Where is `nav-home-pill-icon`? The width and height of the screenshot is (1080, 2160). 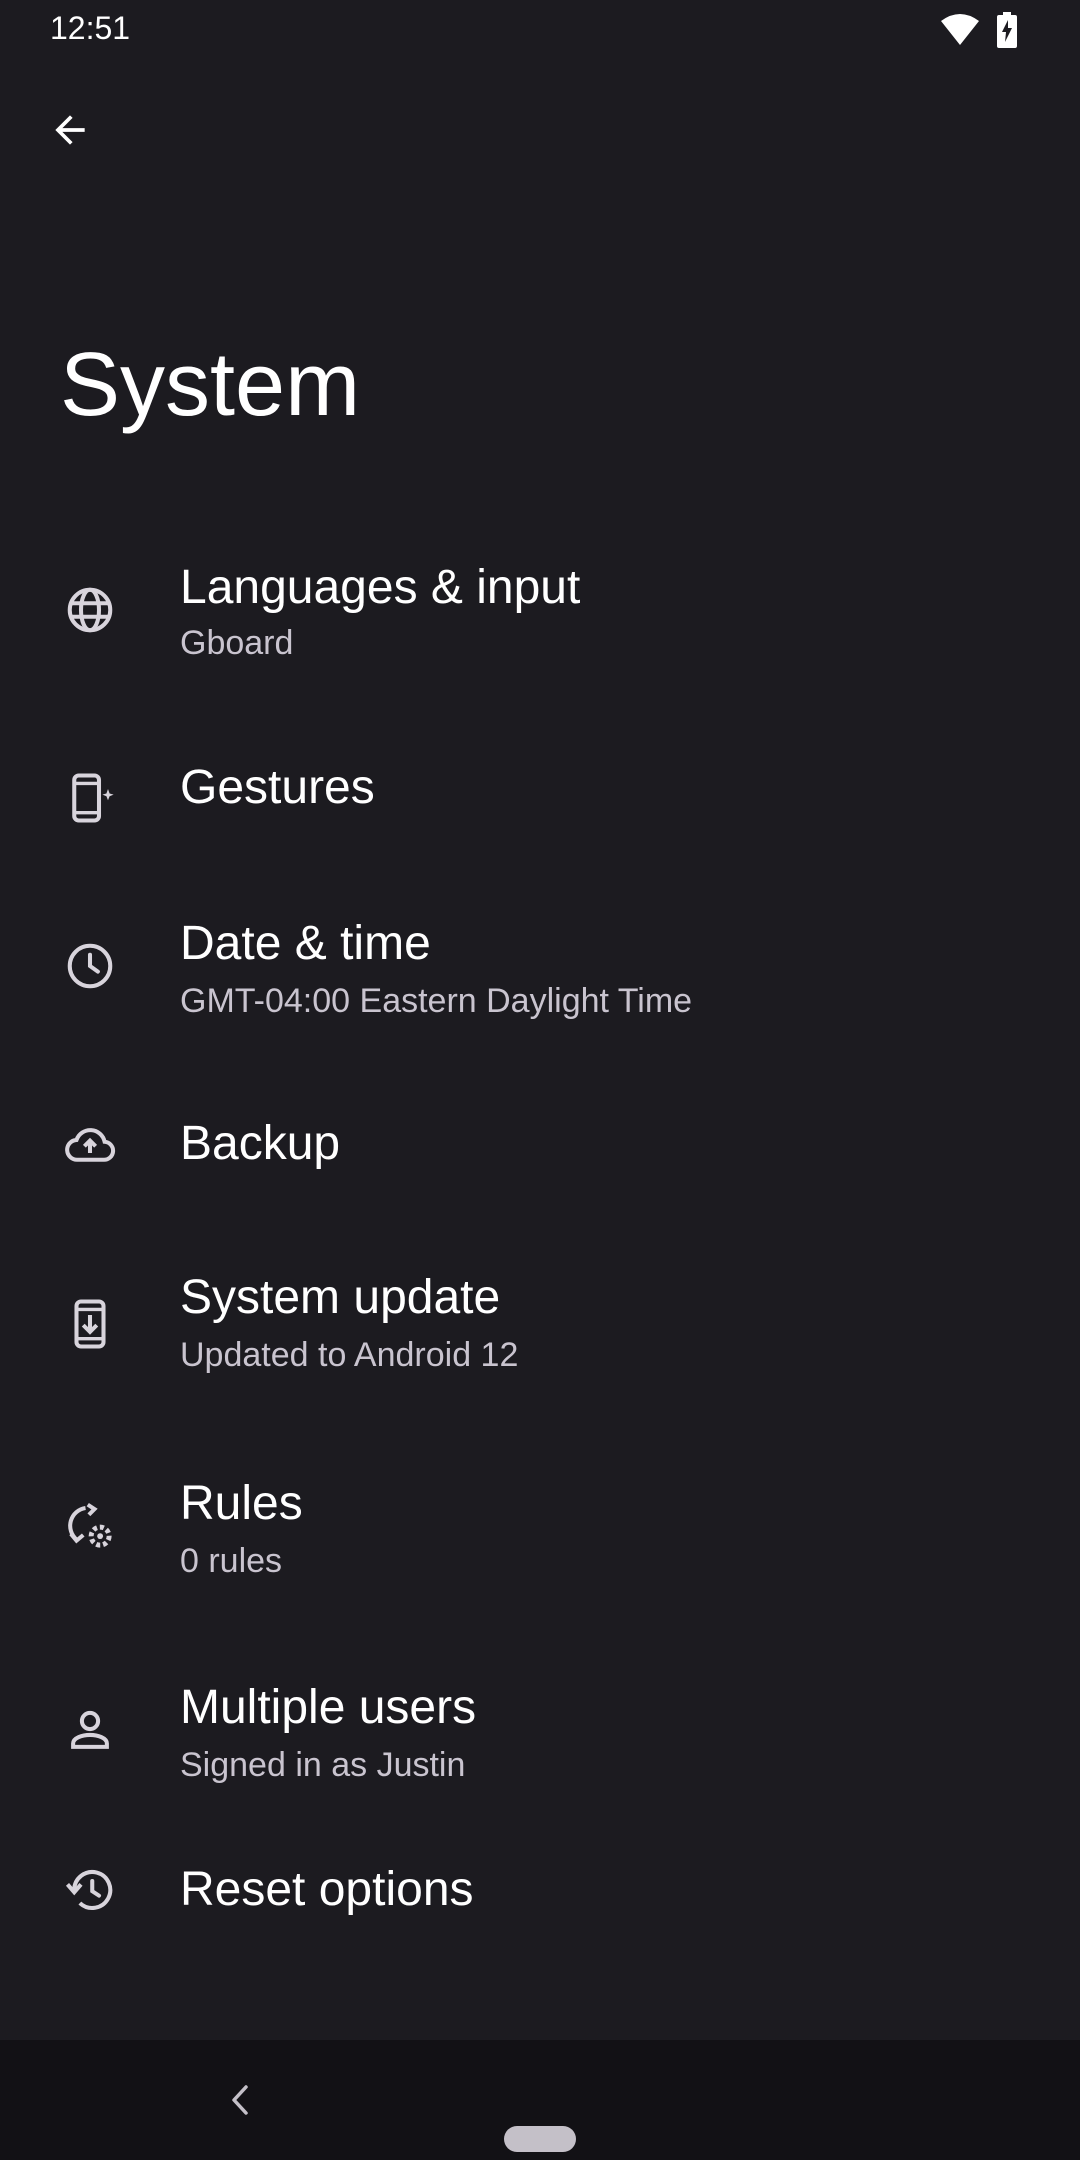
nav-home-pill-icon is located at coordinates (540, 2139).